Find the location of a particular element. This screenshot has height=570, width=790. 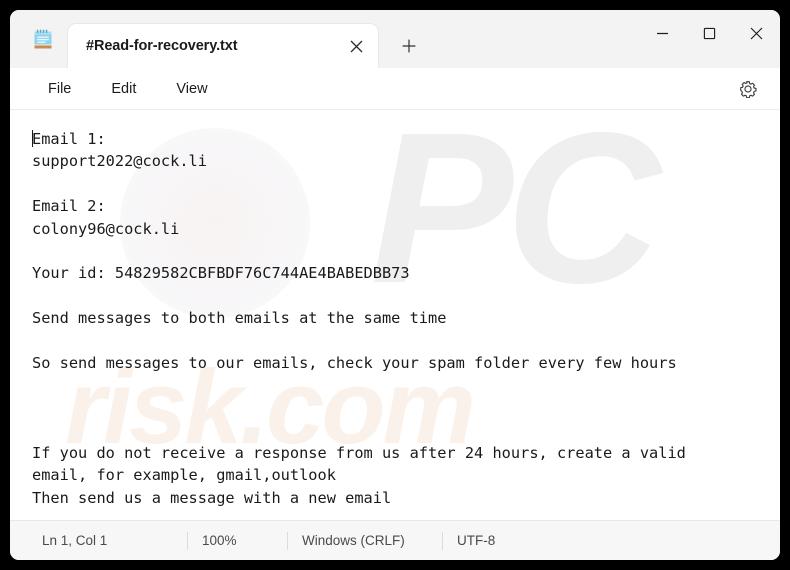

tab-read-for-recovery: #Read-for-recovery.txt is located at coordinates (223, 46).